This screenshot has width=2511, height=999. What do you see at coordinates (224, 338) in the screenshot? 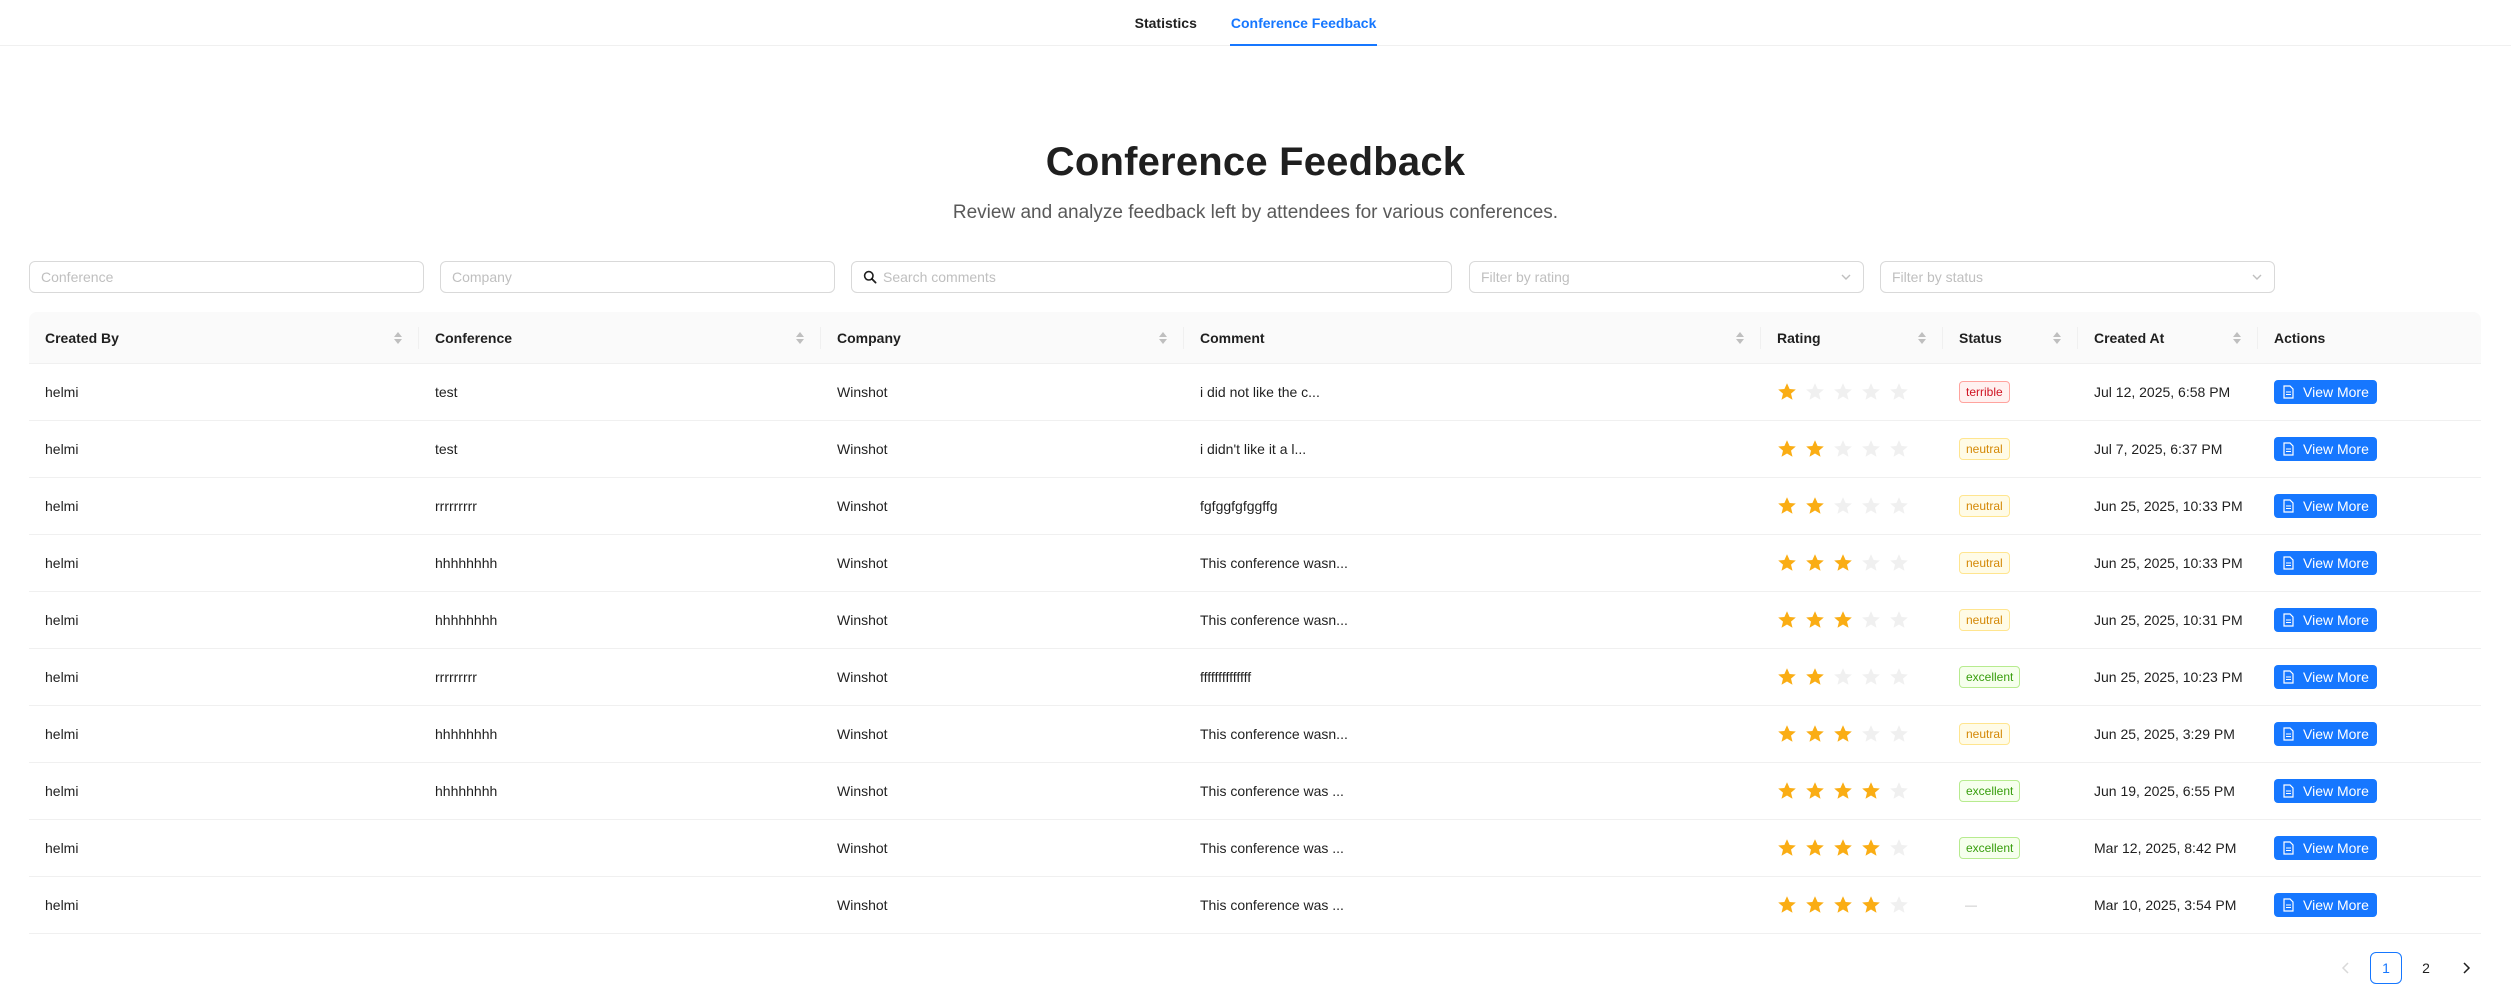
I see `column-header-created-by: Created By` at bounding box center [224, 338].